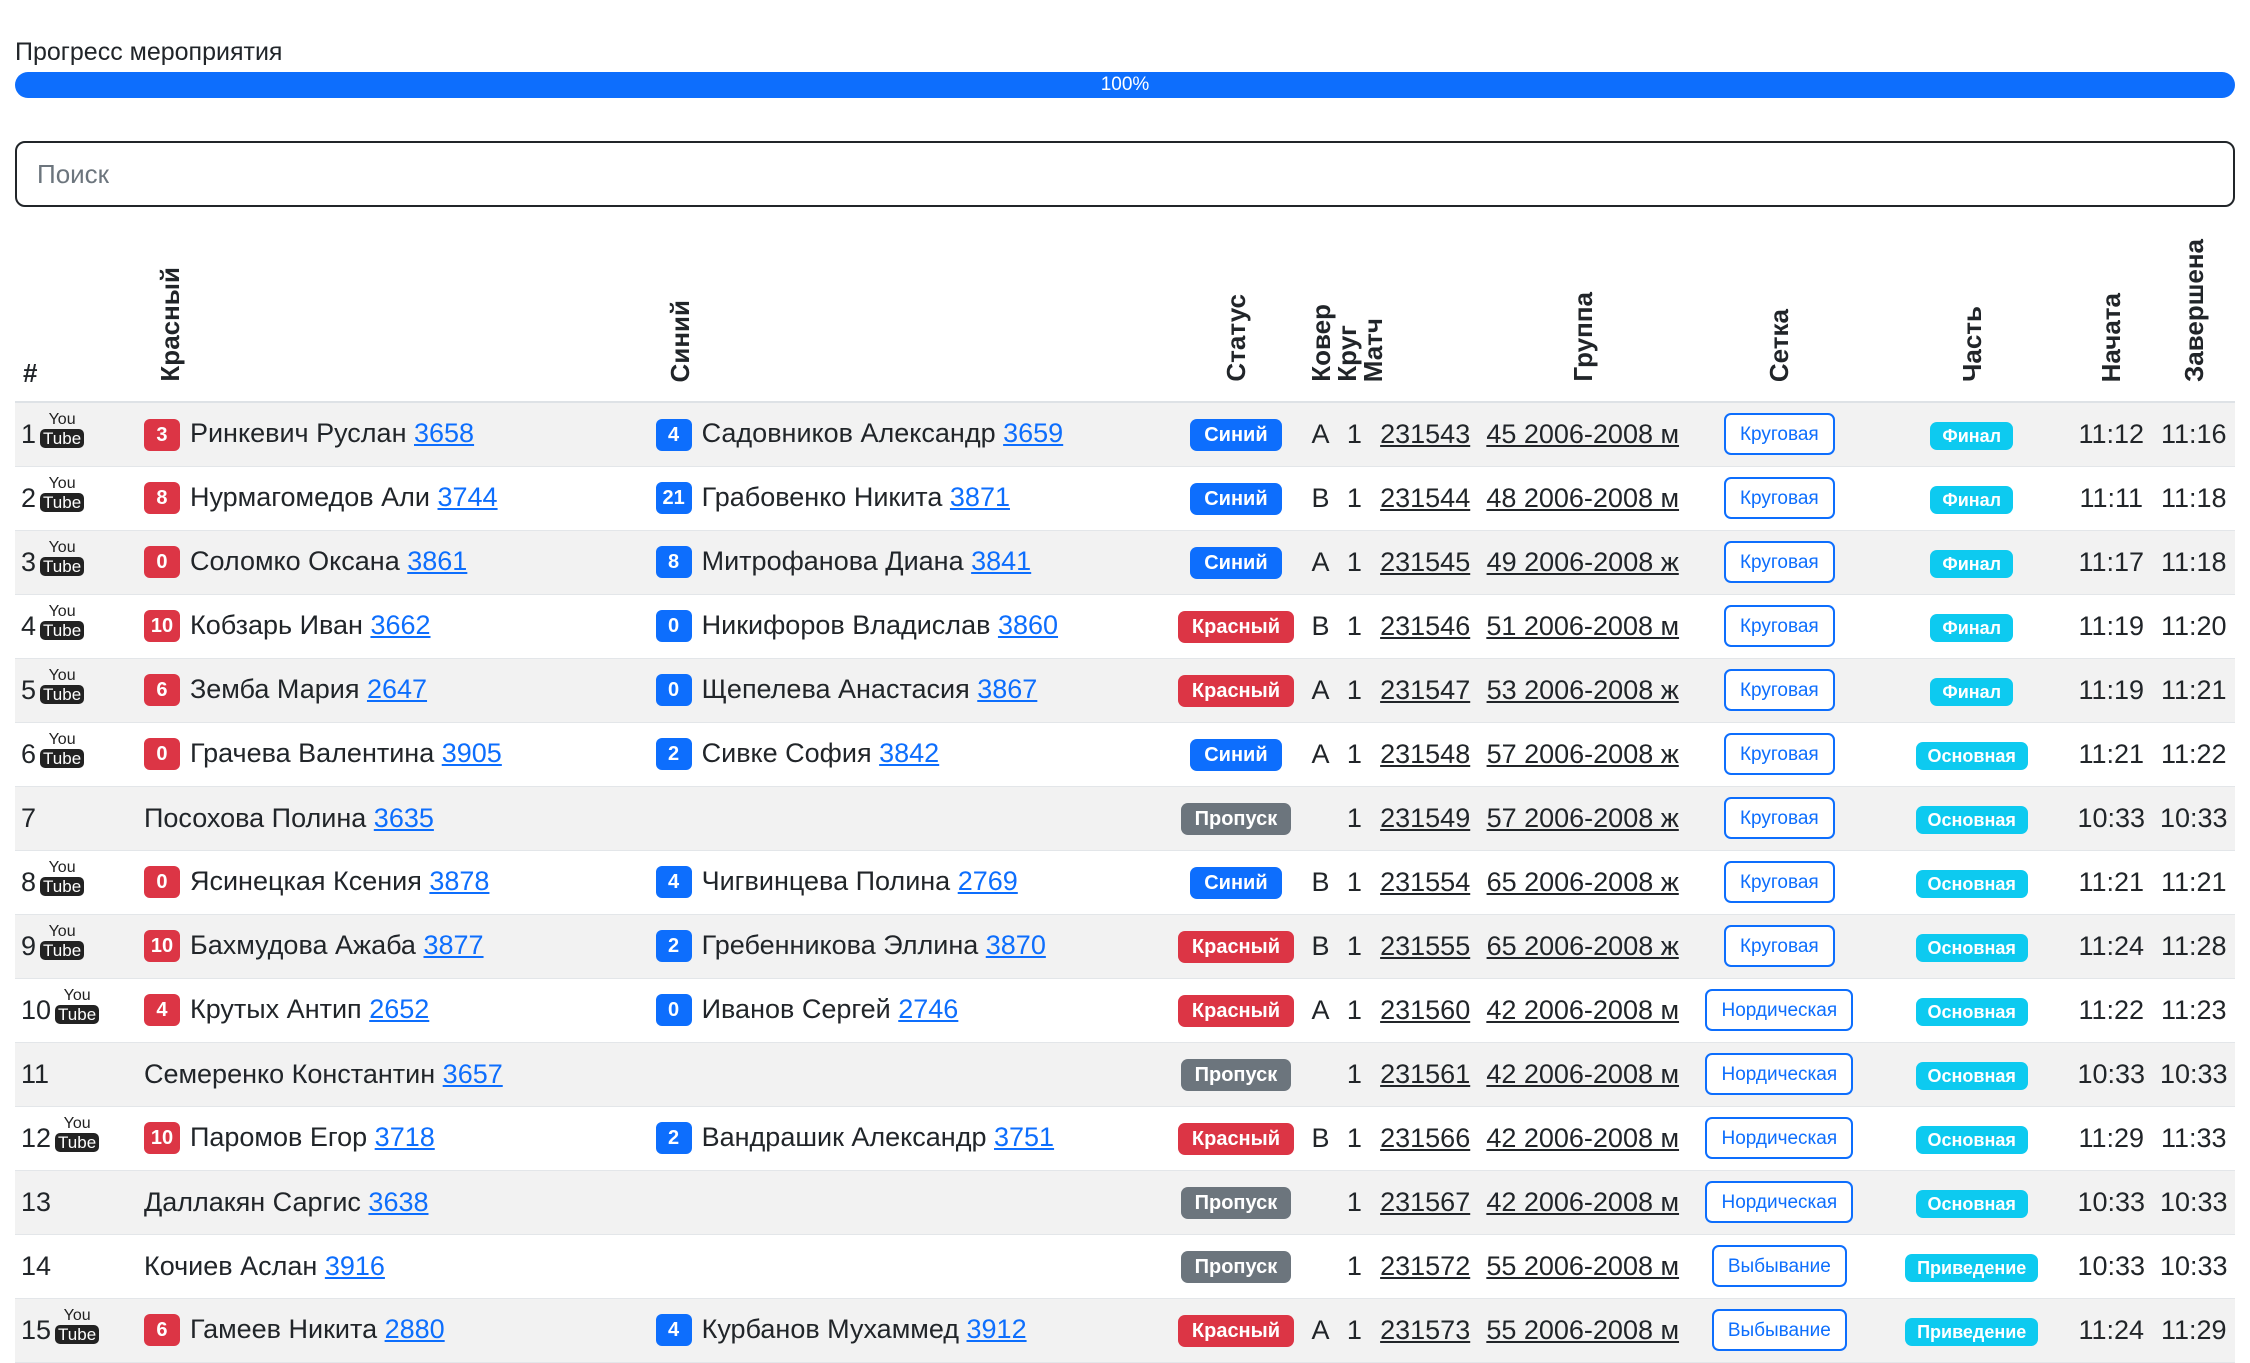  What do you see at coordinates (1779, 308) in the screenshot?
I see `col-grid: Сетка` at bounding box center [1779, 308].